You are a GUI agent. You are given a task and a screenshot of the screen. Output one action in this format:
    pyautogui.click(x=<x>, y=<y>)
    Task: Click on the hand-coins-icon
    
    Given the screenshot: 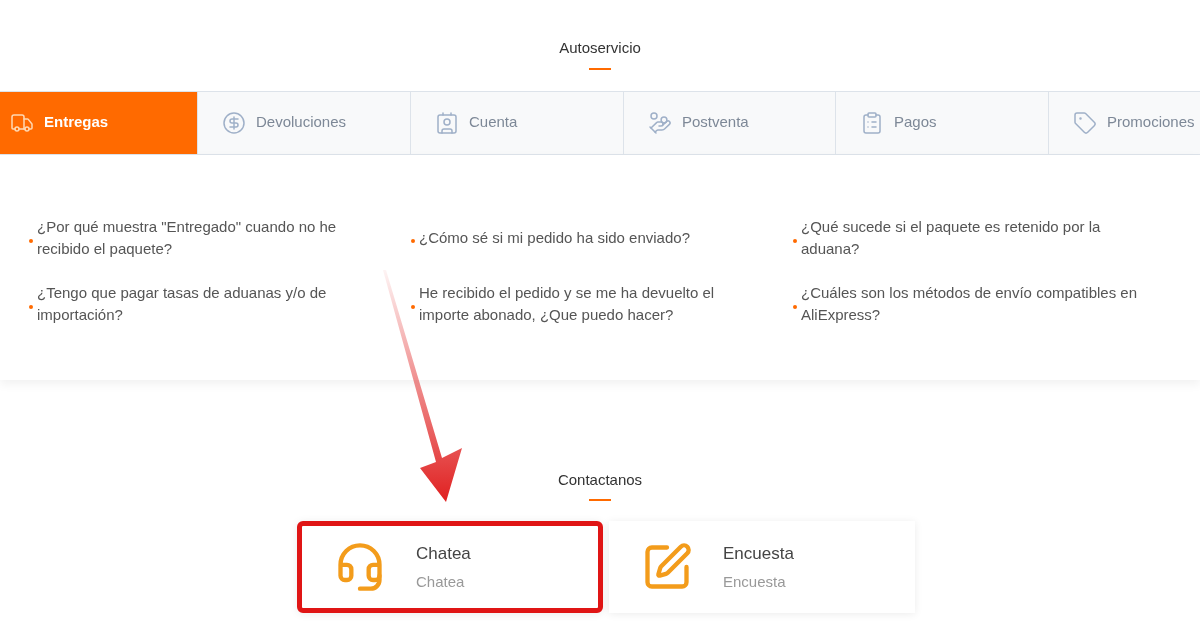 What is the action you would take?
    pyautogui.click(x=660, y=122)
    